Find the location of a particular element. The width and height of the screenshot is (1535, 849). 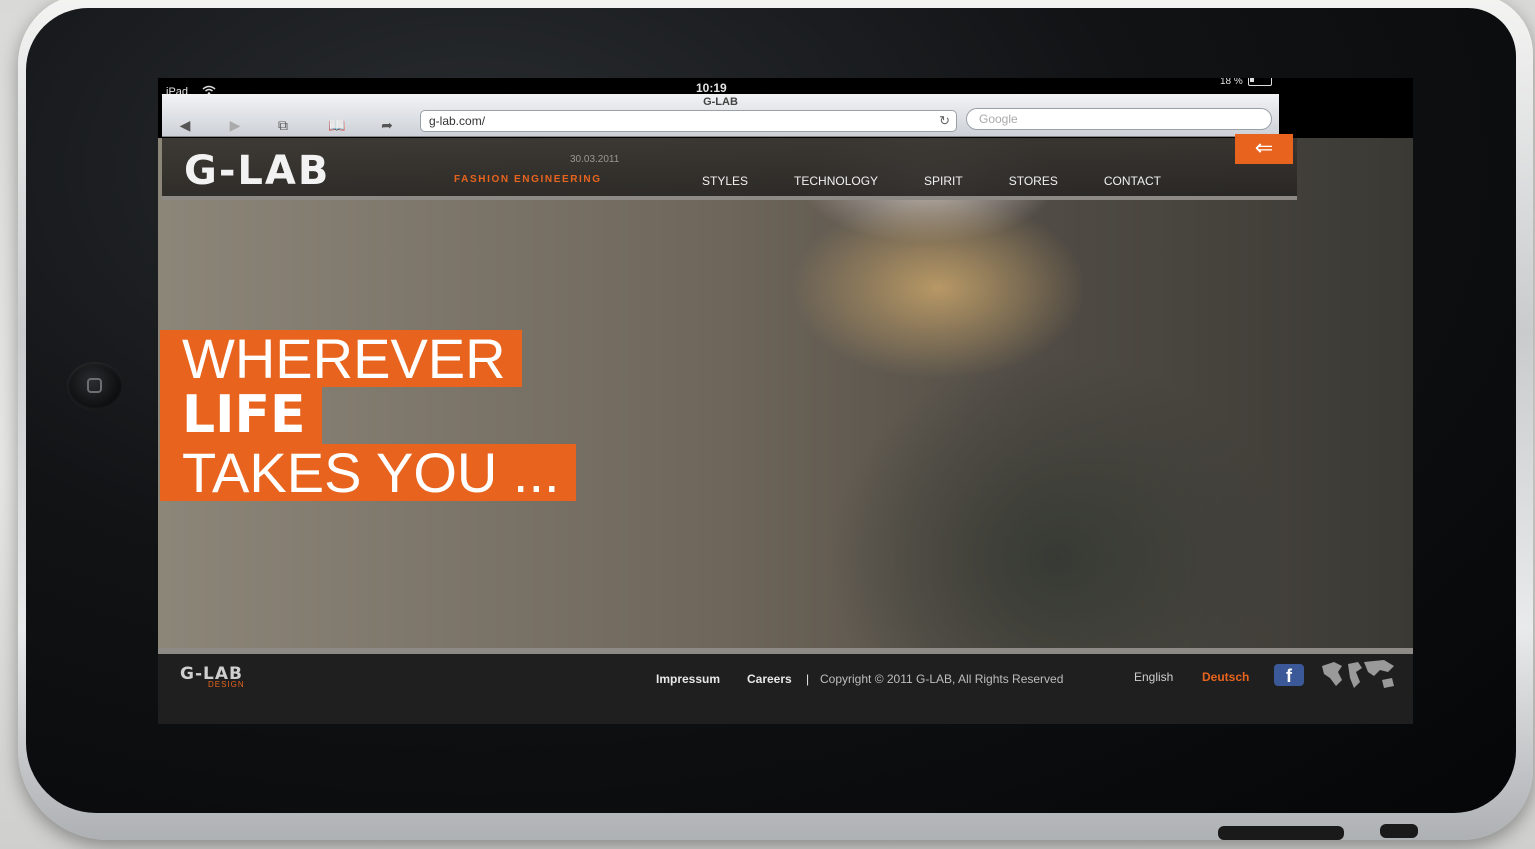

nav-item-contact: CONTACT is located at coordinates (1132, 181).